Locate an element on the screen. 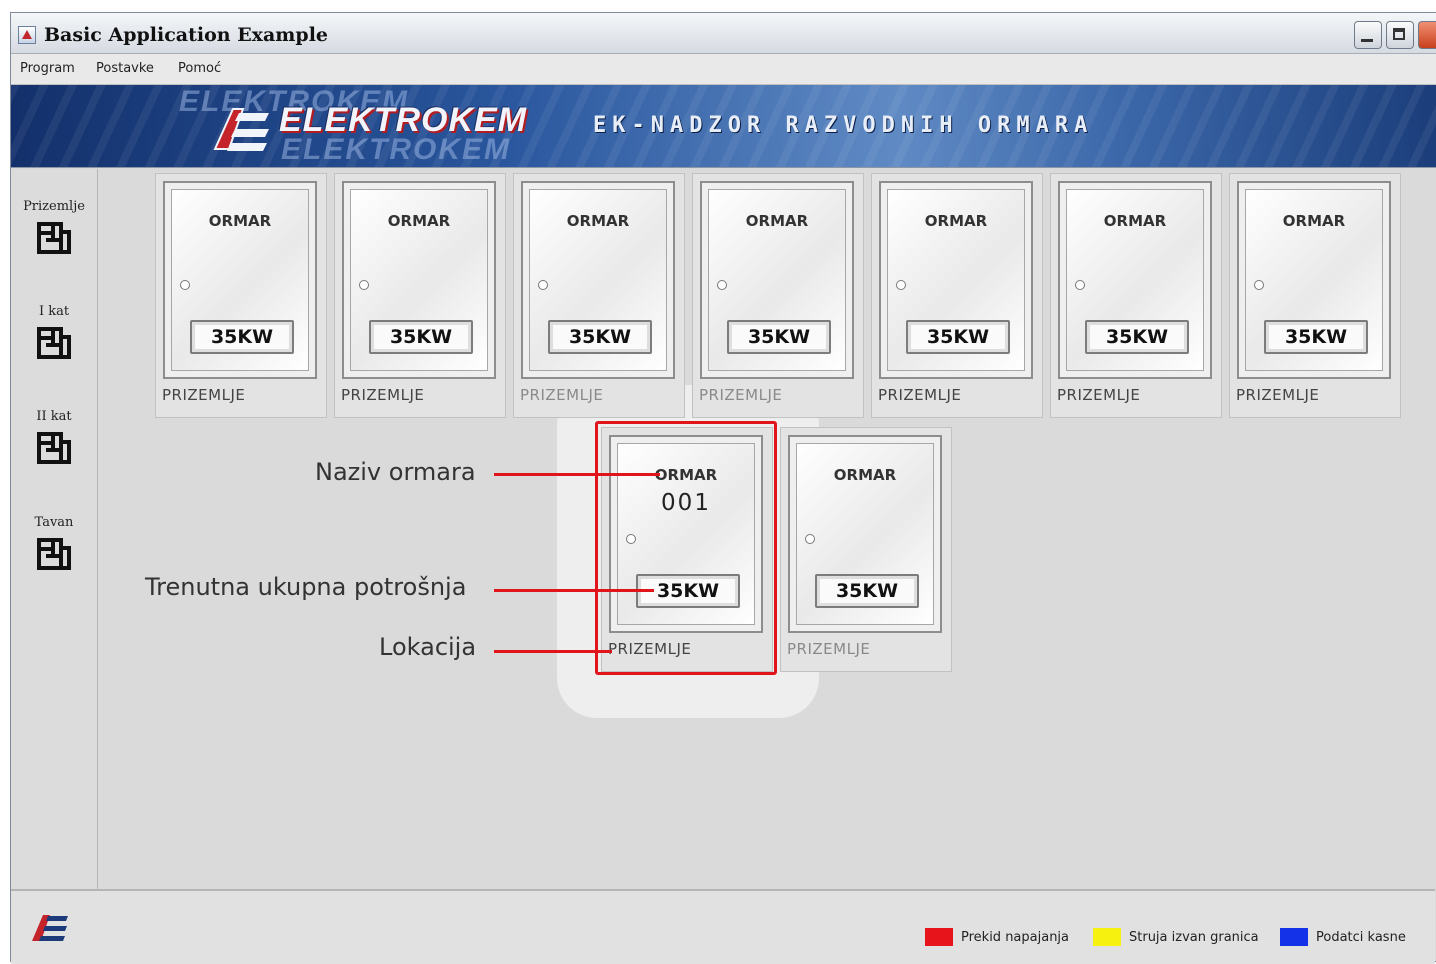  legend-swatch-blue is located at coordinates (1294, 937).